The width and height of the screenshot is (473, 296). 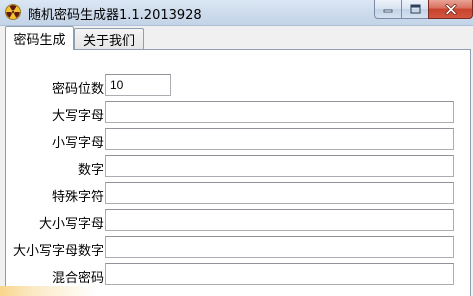 I want to click on tab-strip: 密码生成 关于我们, so click(x=236, y=38).